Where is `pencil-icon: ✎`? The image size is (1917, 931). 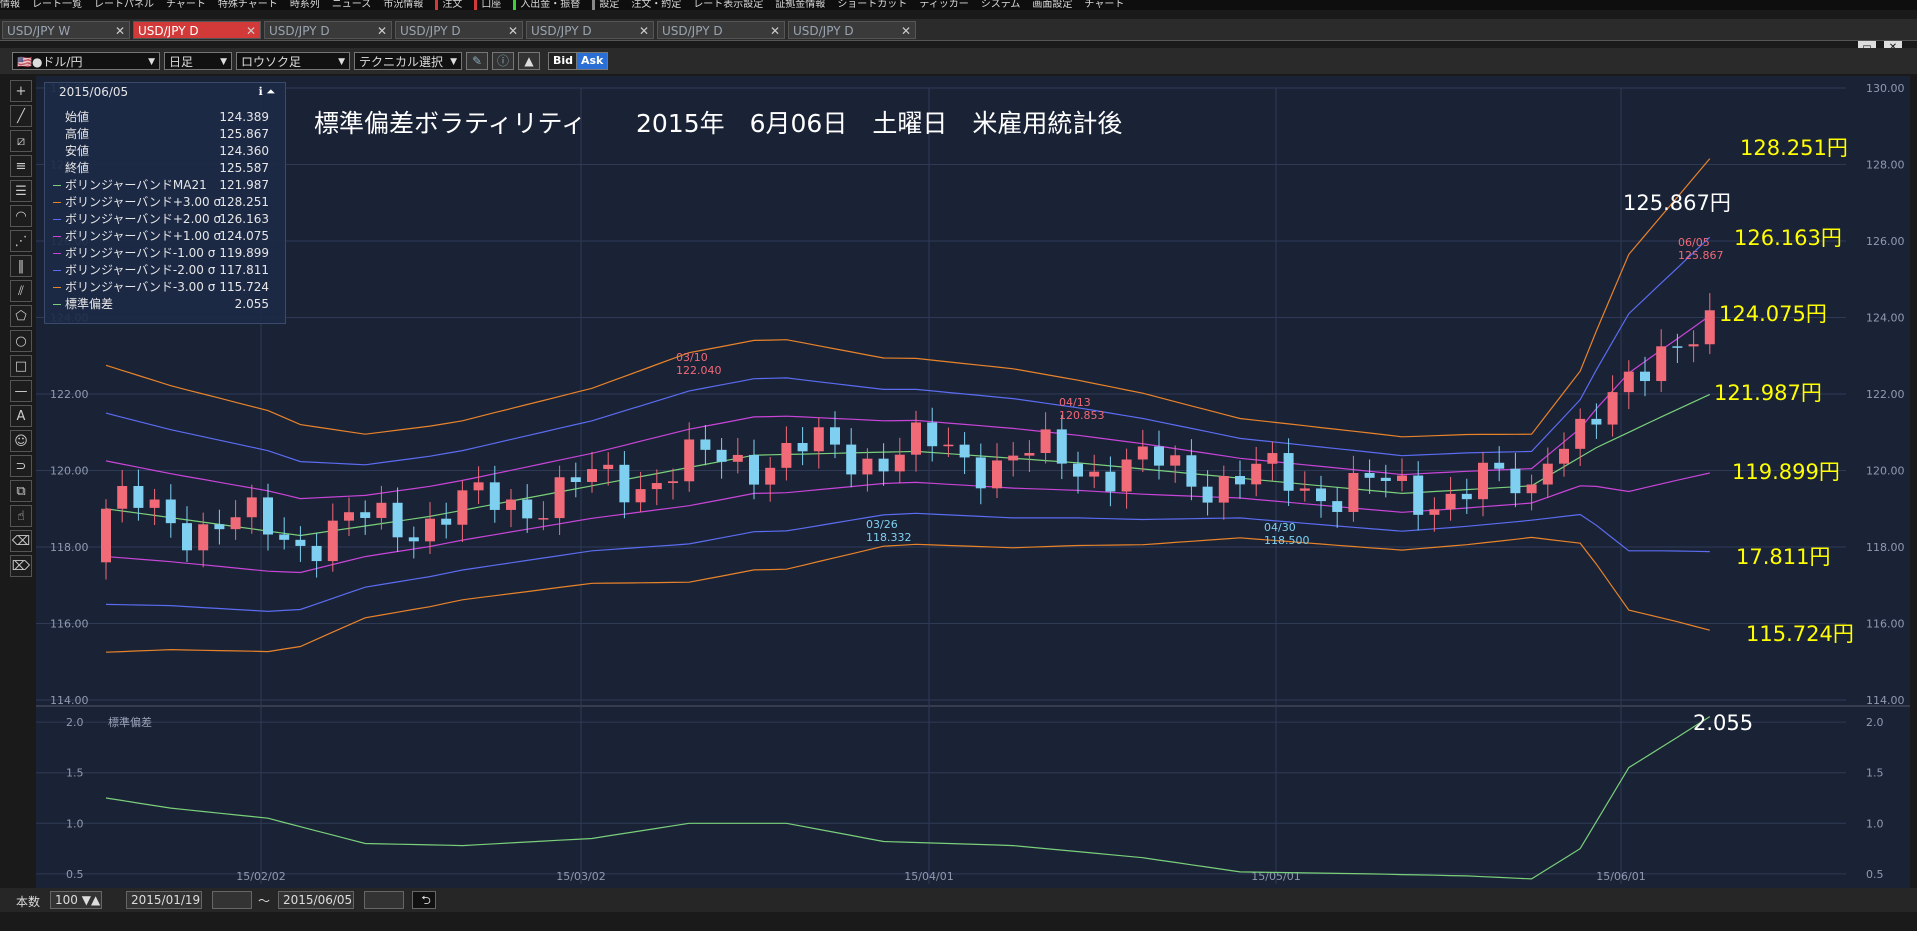
pencil-icon: ✎ is located at coordinates (477, 61).